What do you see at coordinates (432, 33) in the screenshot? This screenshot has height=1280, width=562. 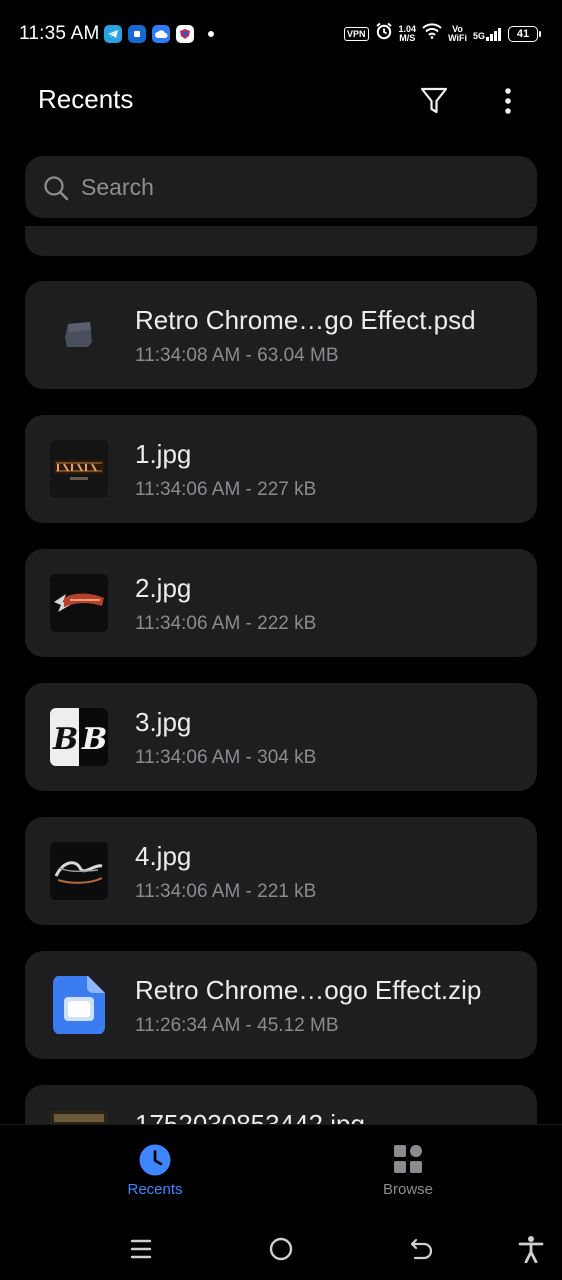 I see `wifi-icon` at bounding box center [432, 33].